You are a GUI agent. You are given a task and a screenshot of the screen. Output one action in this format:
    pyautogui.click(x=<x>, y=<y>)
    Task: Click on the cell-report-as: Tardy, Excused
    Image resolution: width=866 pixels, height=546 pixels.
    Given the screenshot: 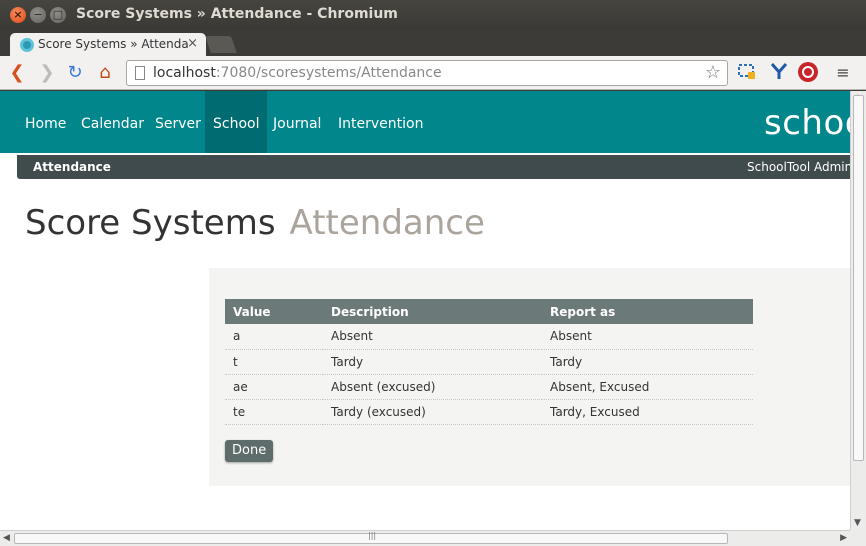 What is the action you would take?
    pyautogui.click(x=647, y=412)
    